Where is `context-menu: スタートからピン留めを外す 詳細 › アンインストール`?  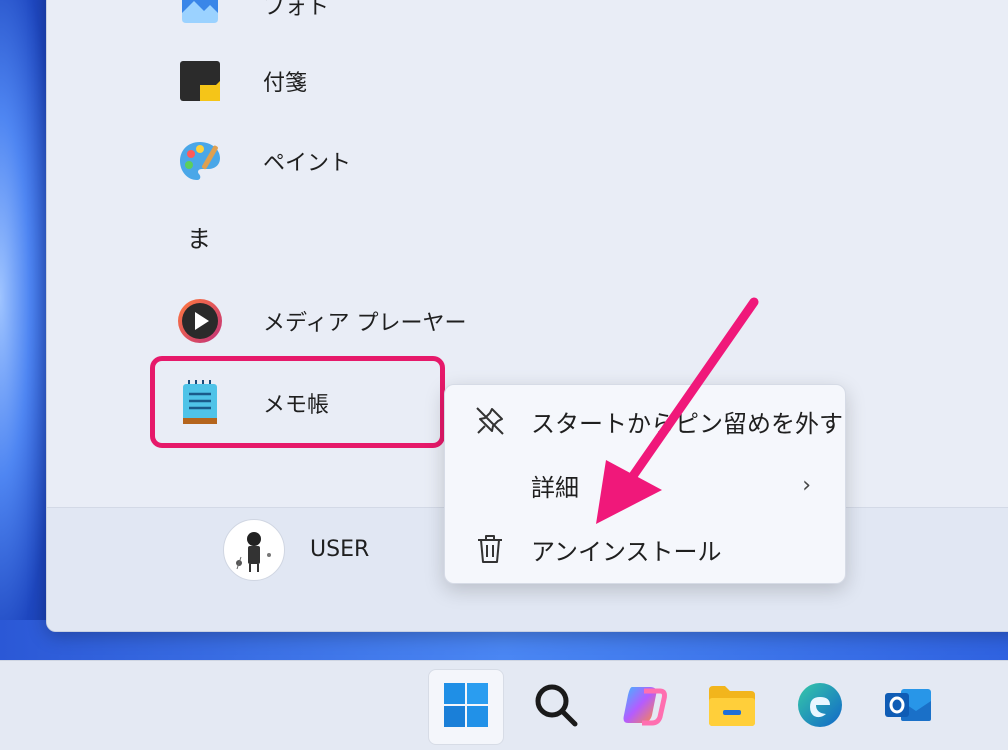 context-menu: スタートからピン留めを外す 詳細 › アンインストール is located at coordinates (645, 484).